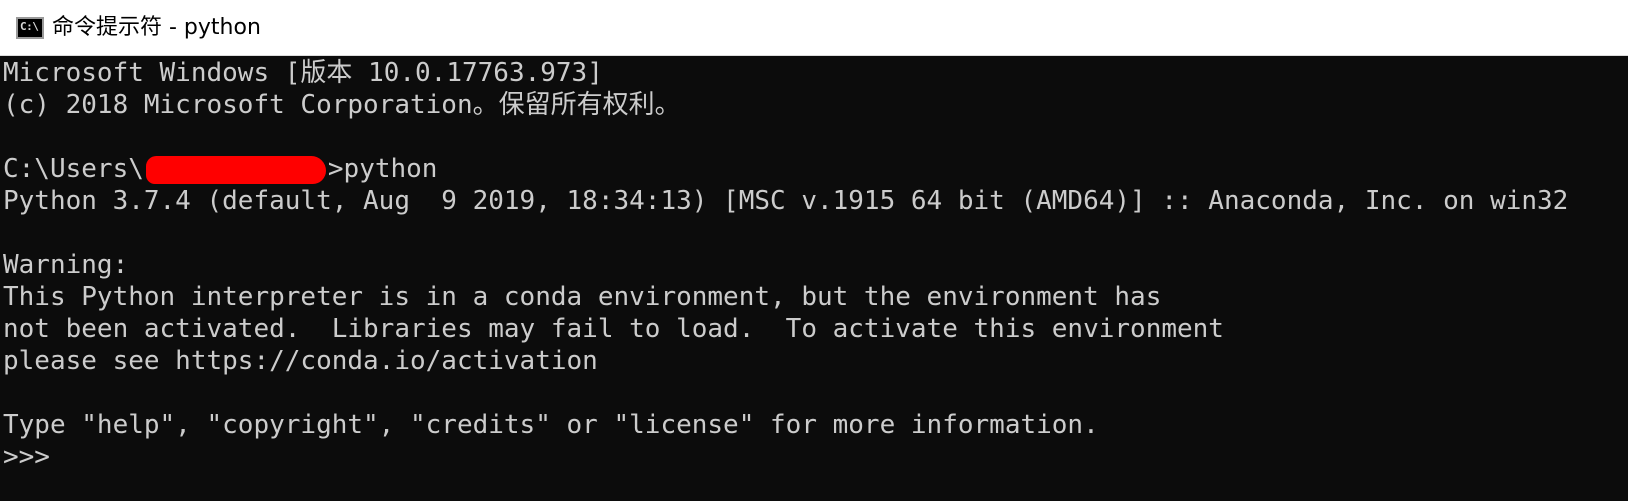 The height and width of the screenshot is (501, 1628). Describe the element at coordinates (814, 28) in the screenshot. I see `title-bar: C:\ 命令提示符 - python` at that location.